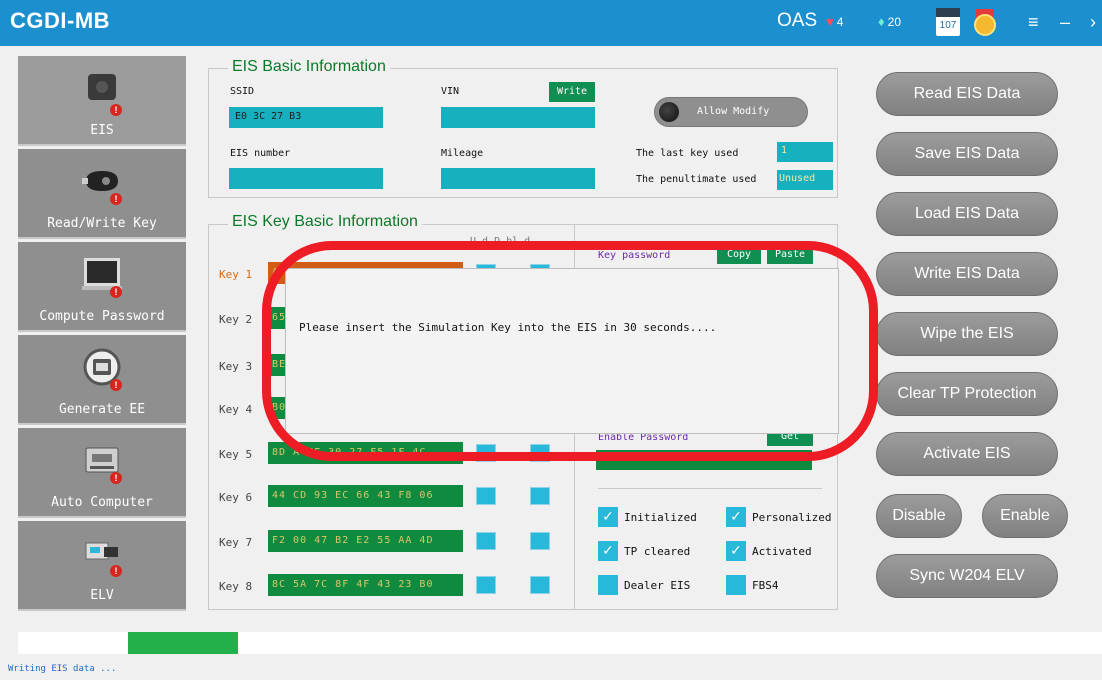  What do you see at coordinates (731, 112) in the screenshot?
I see `allow-modify-toggle: Allow Modify` at bounding box center [731, 112].